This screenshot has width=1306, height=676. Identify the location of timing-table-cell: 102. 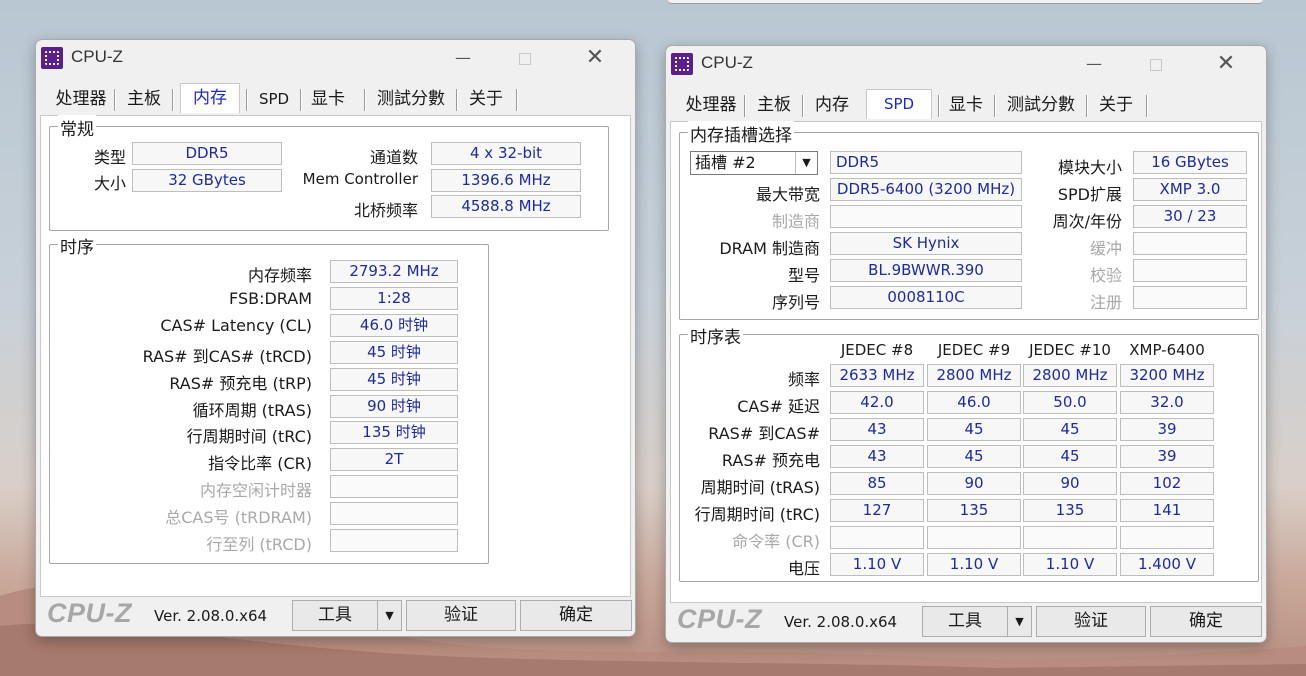
(1167, 483).